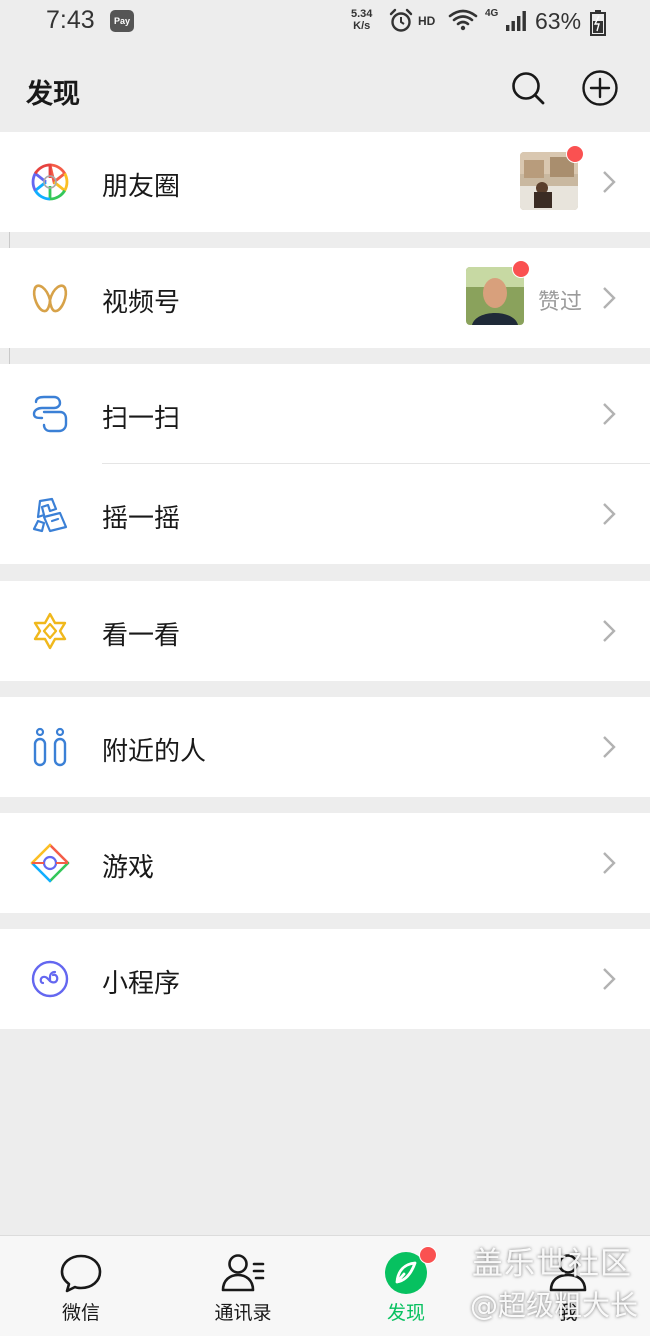 The image size is (650, 1336). I want to click on mini-programs-icon, so click(50, 979).